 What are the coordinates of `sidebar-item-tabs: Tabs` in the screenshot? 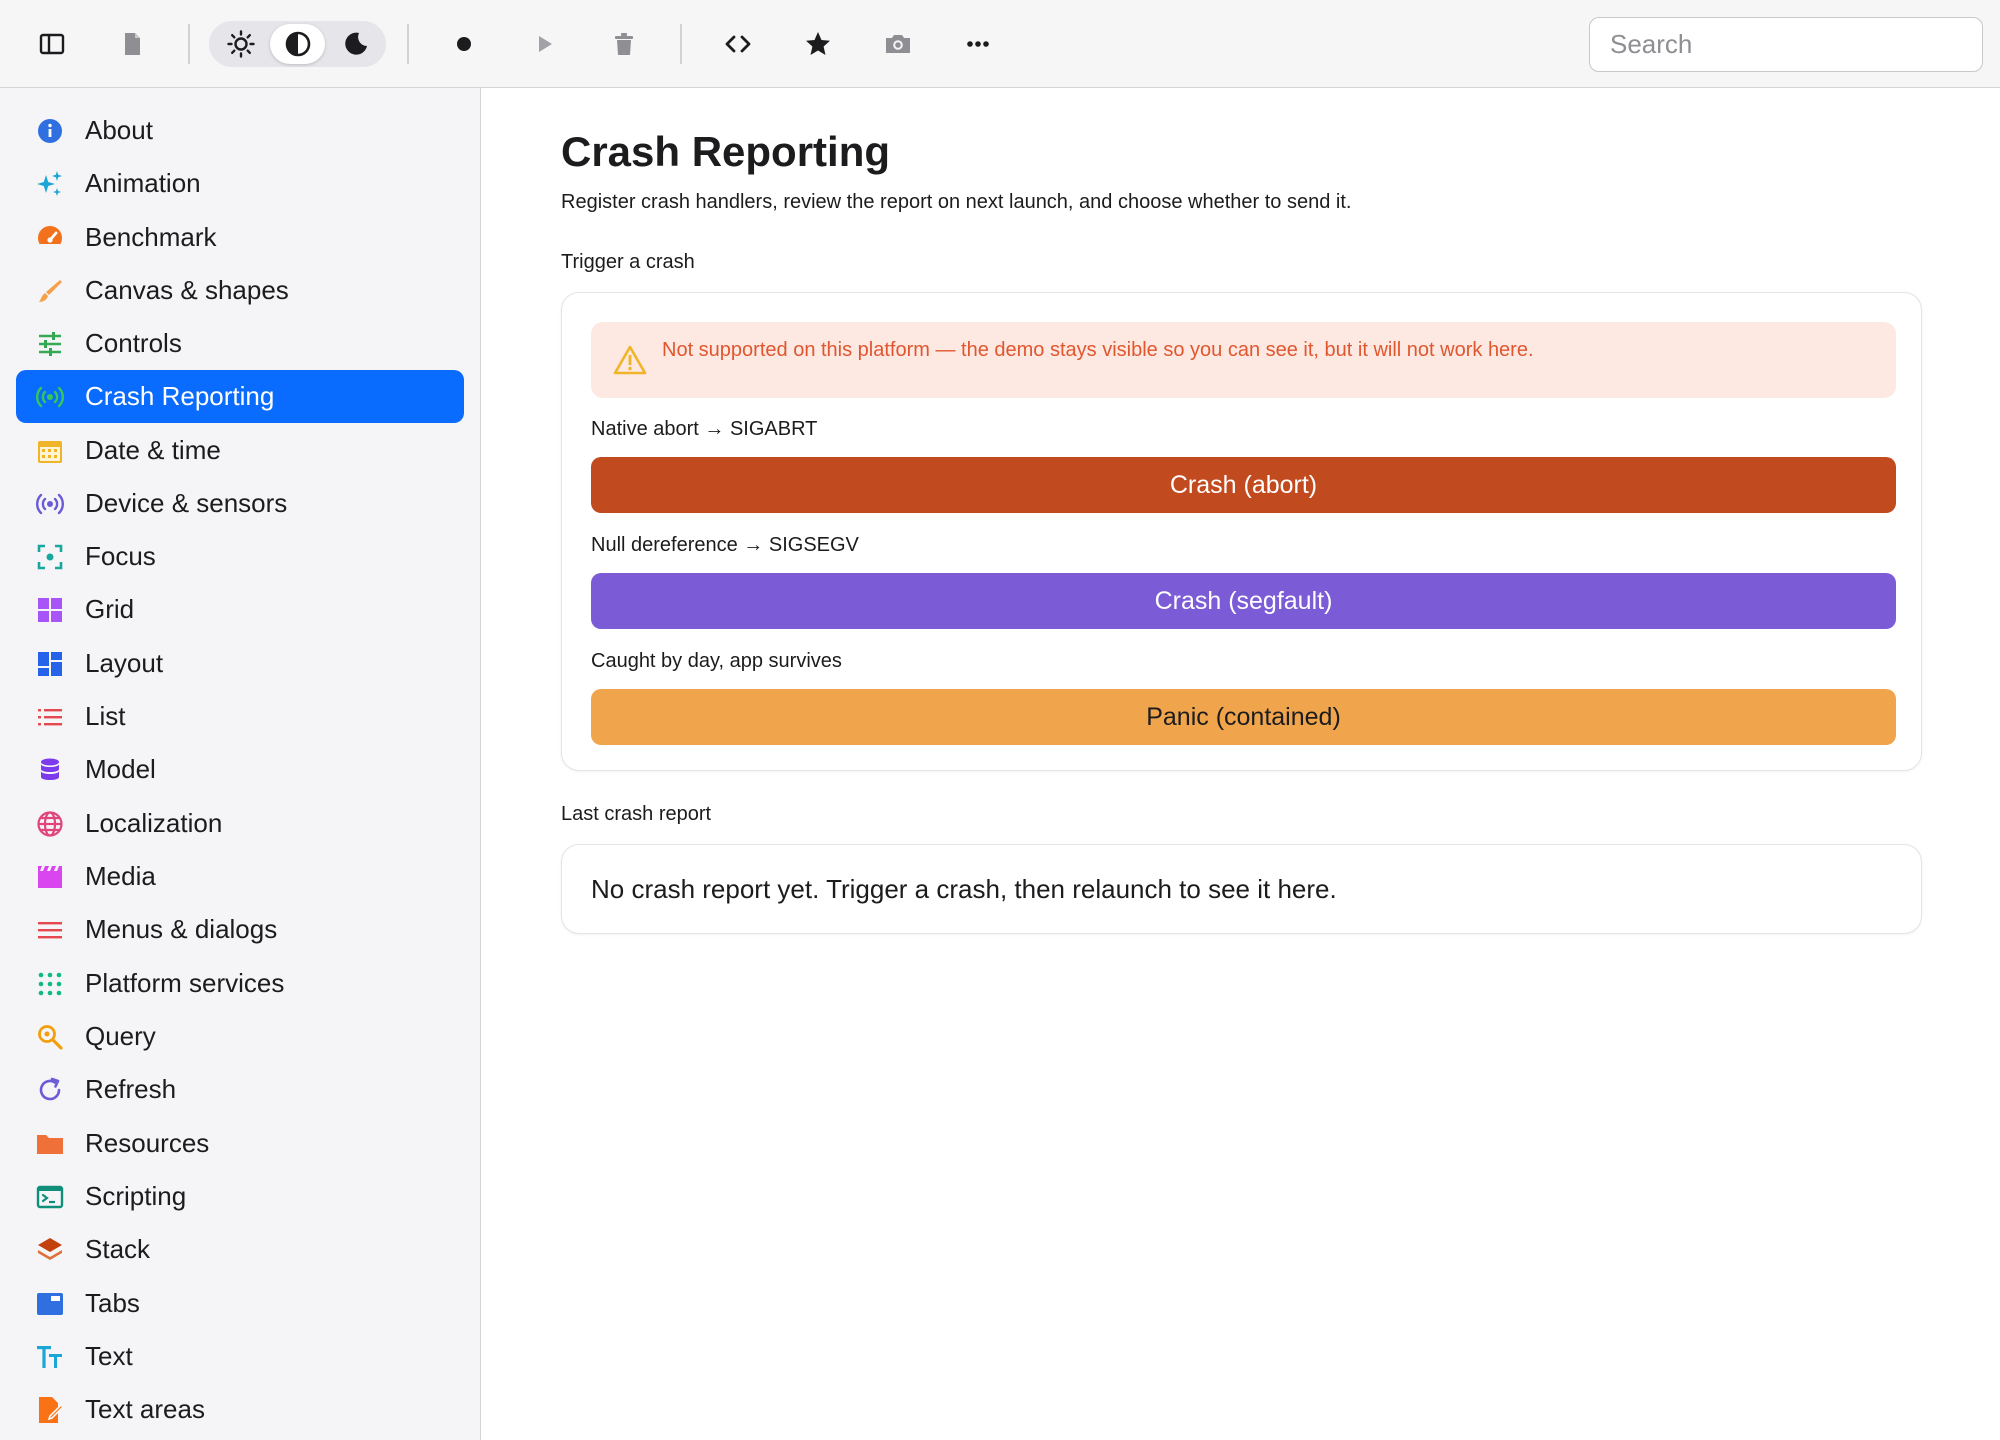 It's located at (240, 1303).